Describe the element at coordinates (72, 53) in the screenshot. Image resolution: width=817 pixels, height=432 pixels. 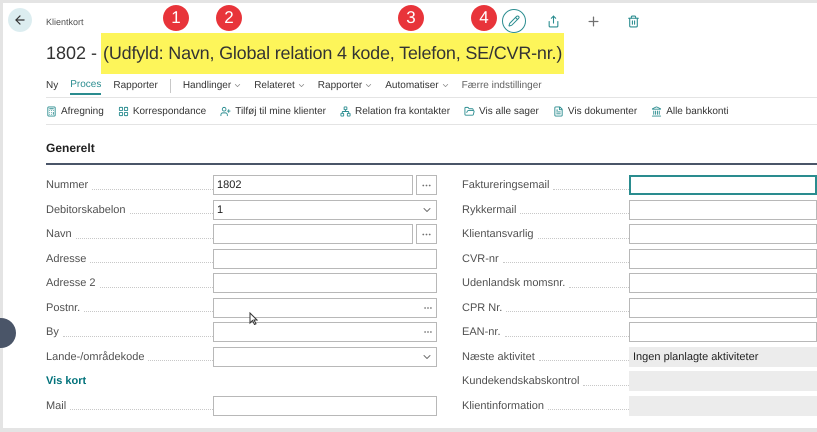
I see `record-number: 1802 -` at that location.